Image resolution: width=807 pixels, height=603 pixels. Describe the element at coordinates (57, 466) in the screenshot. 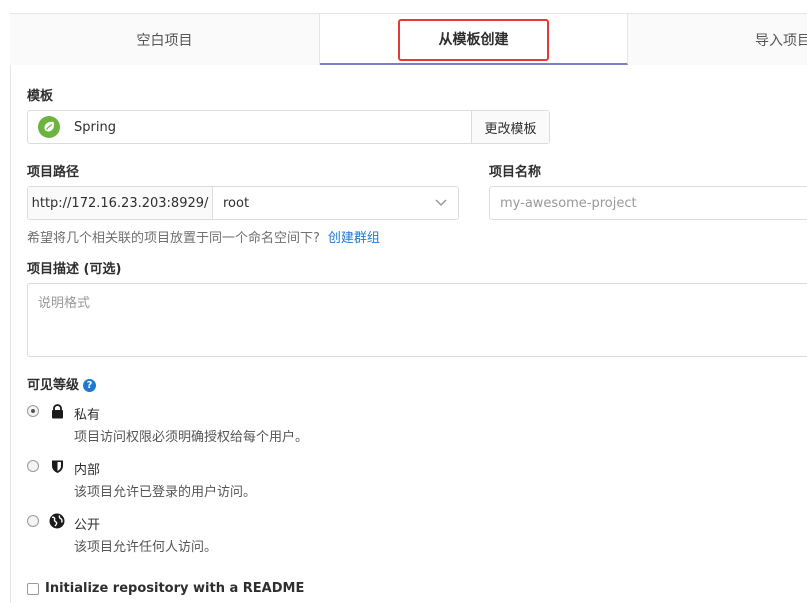

I see `shield-icon` at that location.